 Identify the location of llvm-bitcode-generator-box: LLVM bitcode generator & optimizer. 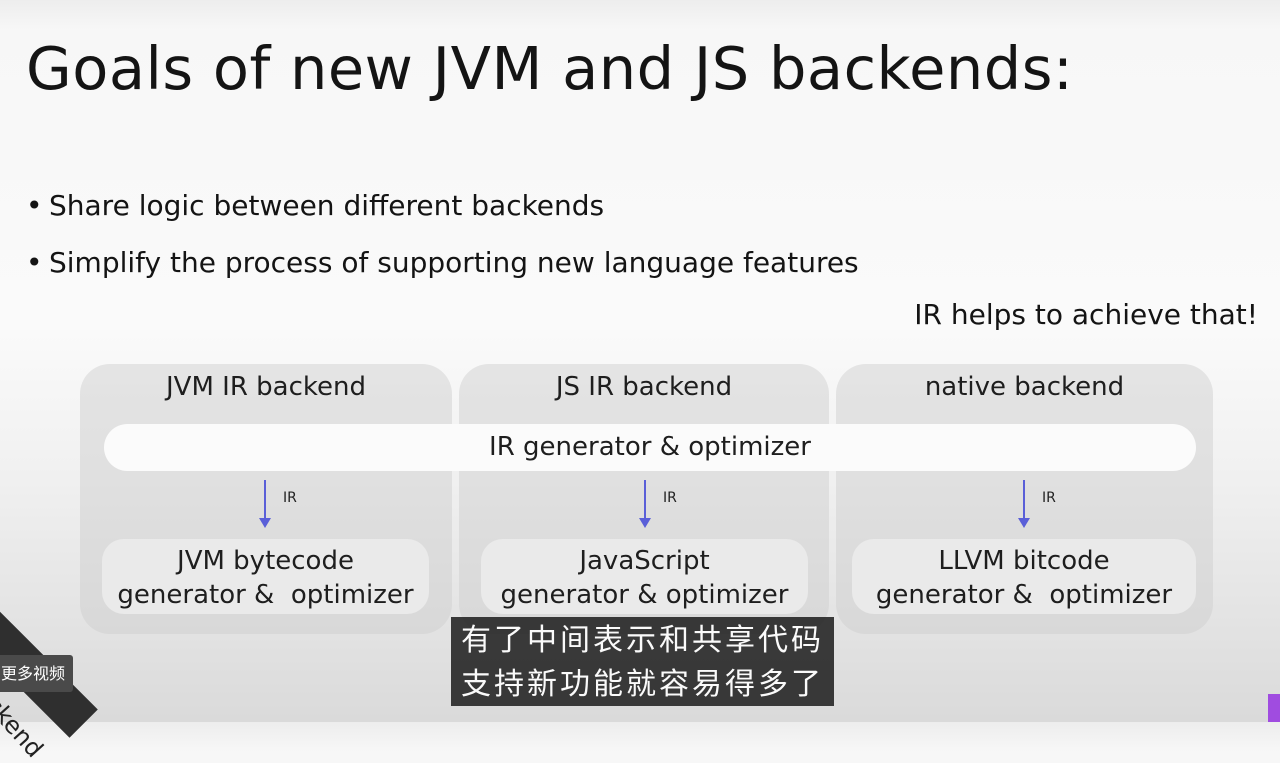
(1024, 576).